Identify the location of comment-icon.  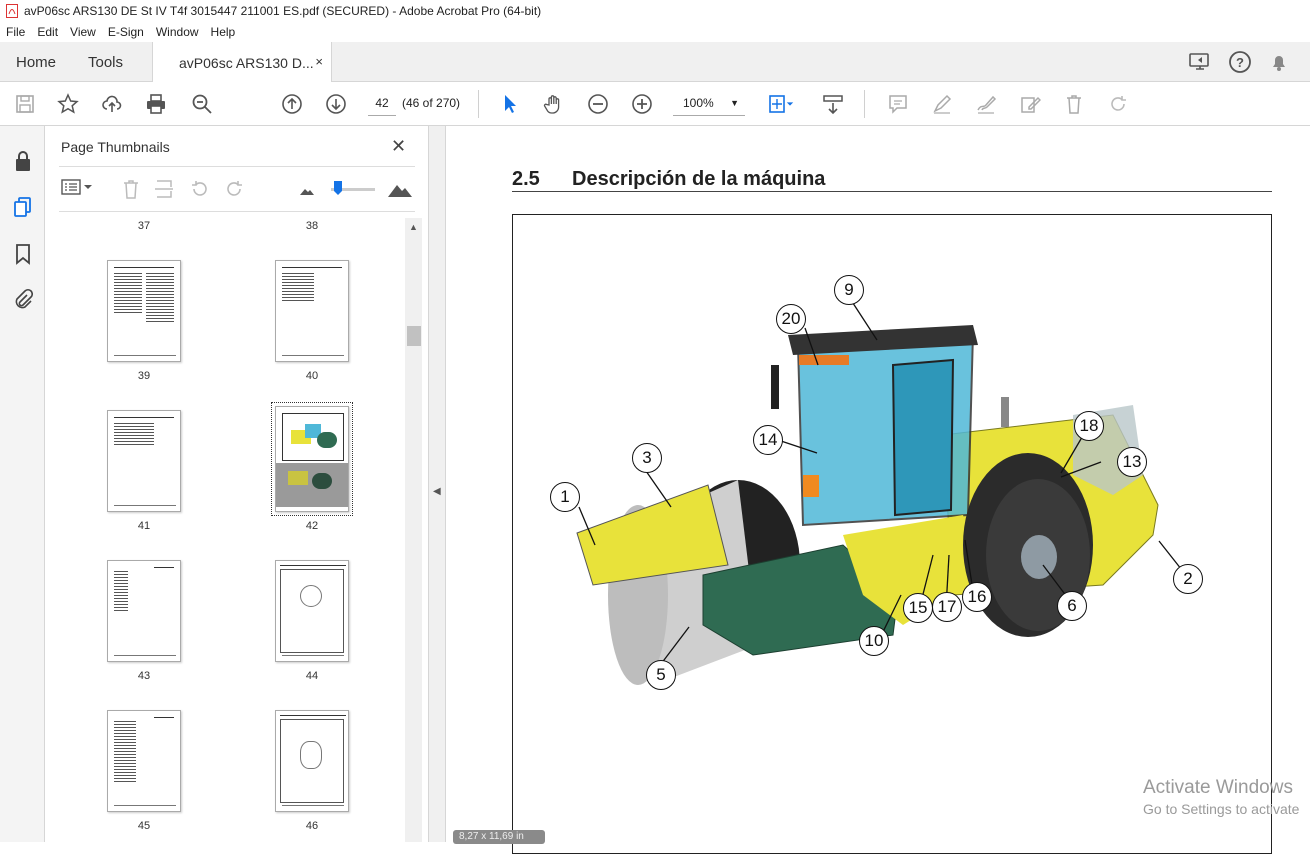
(898, 104).